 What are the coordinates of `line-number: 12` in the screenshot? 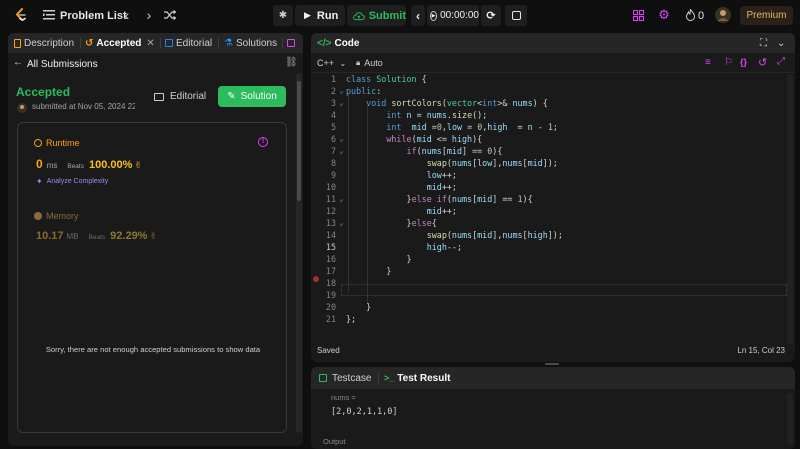 It's located at (330, 211).